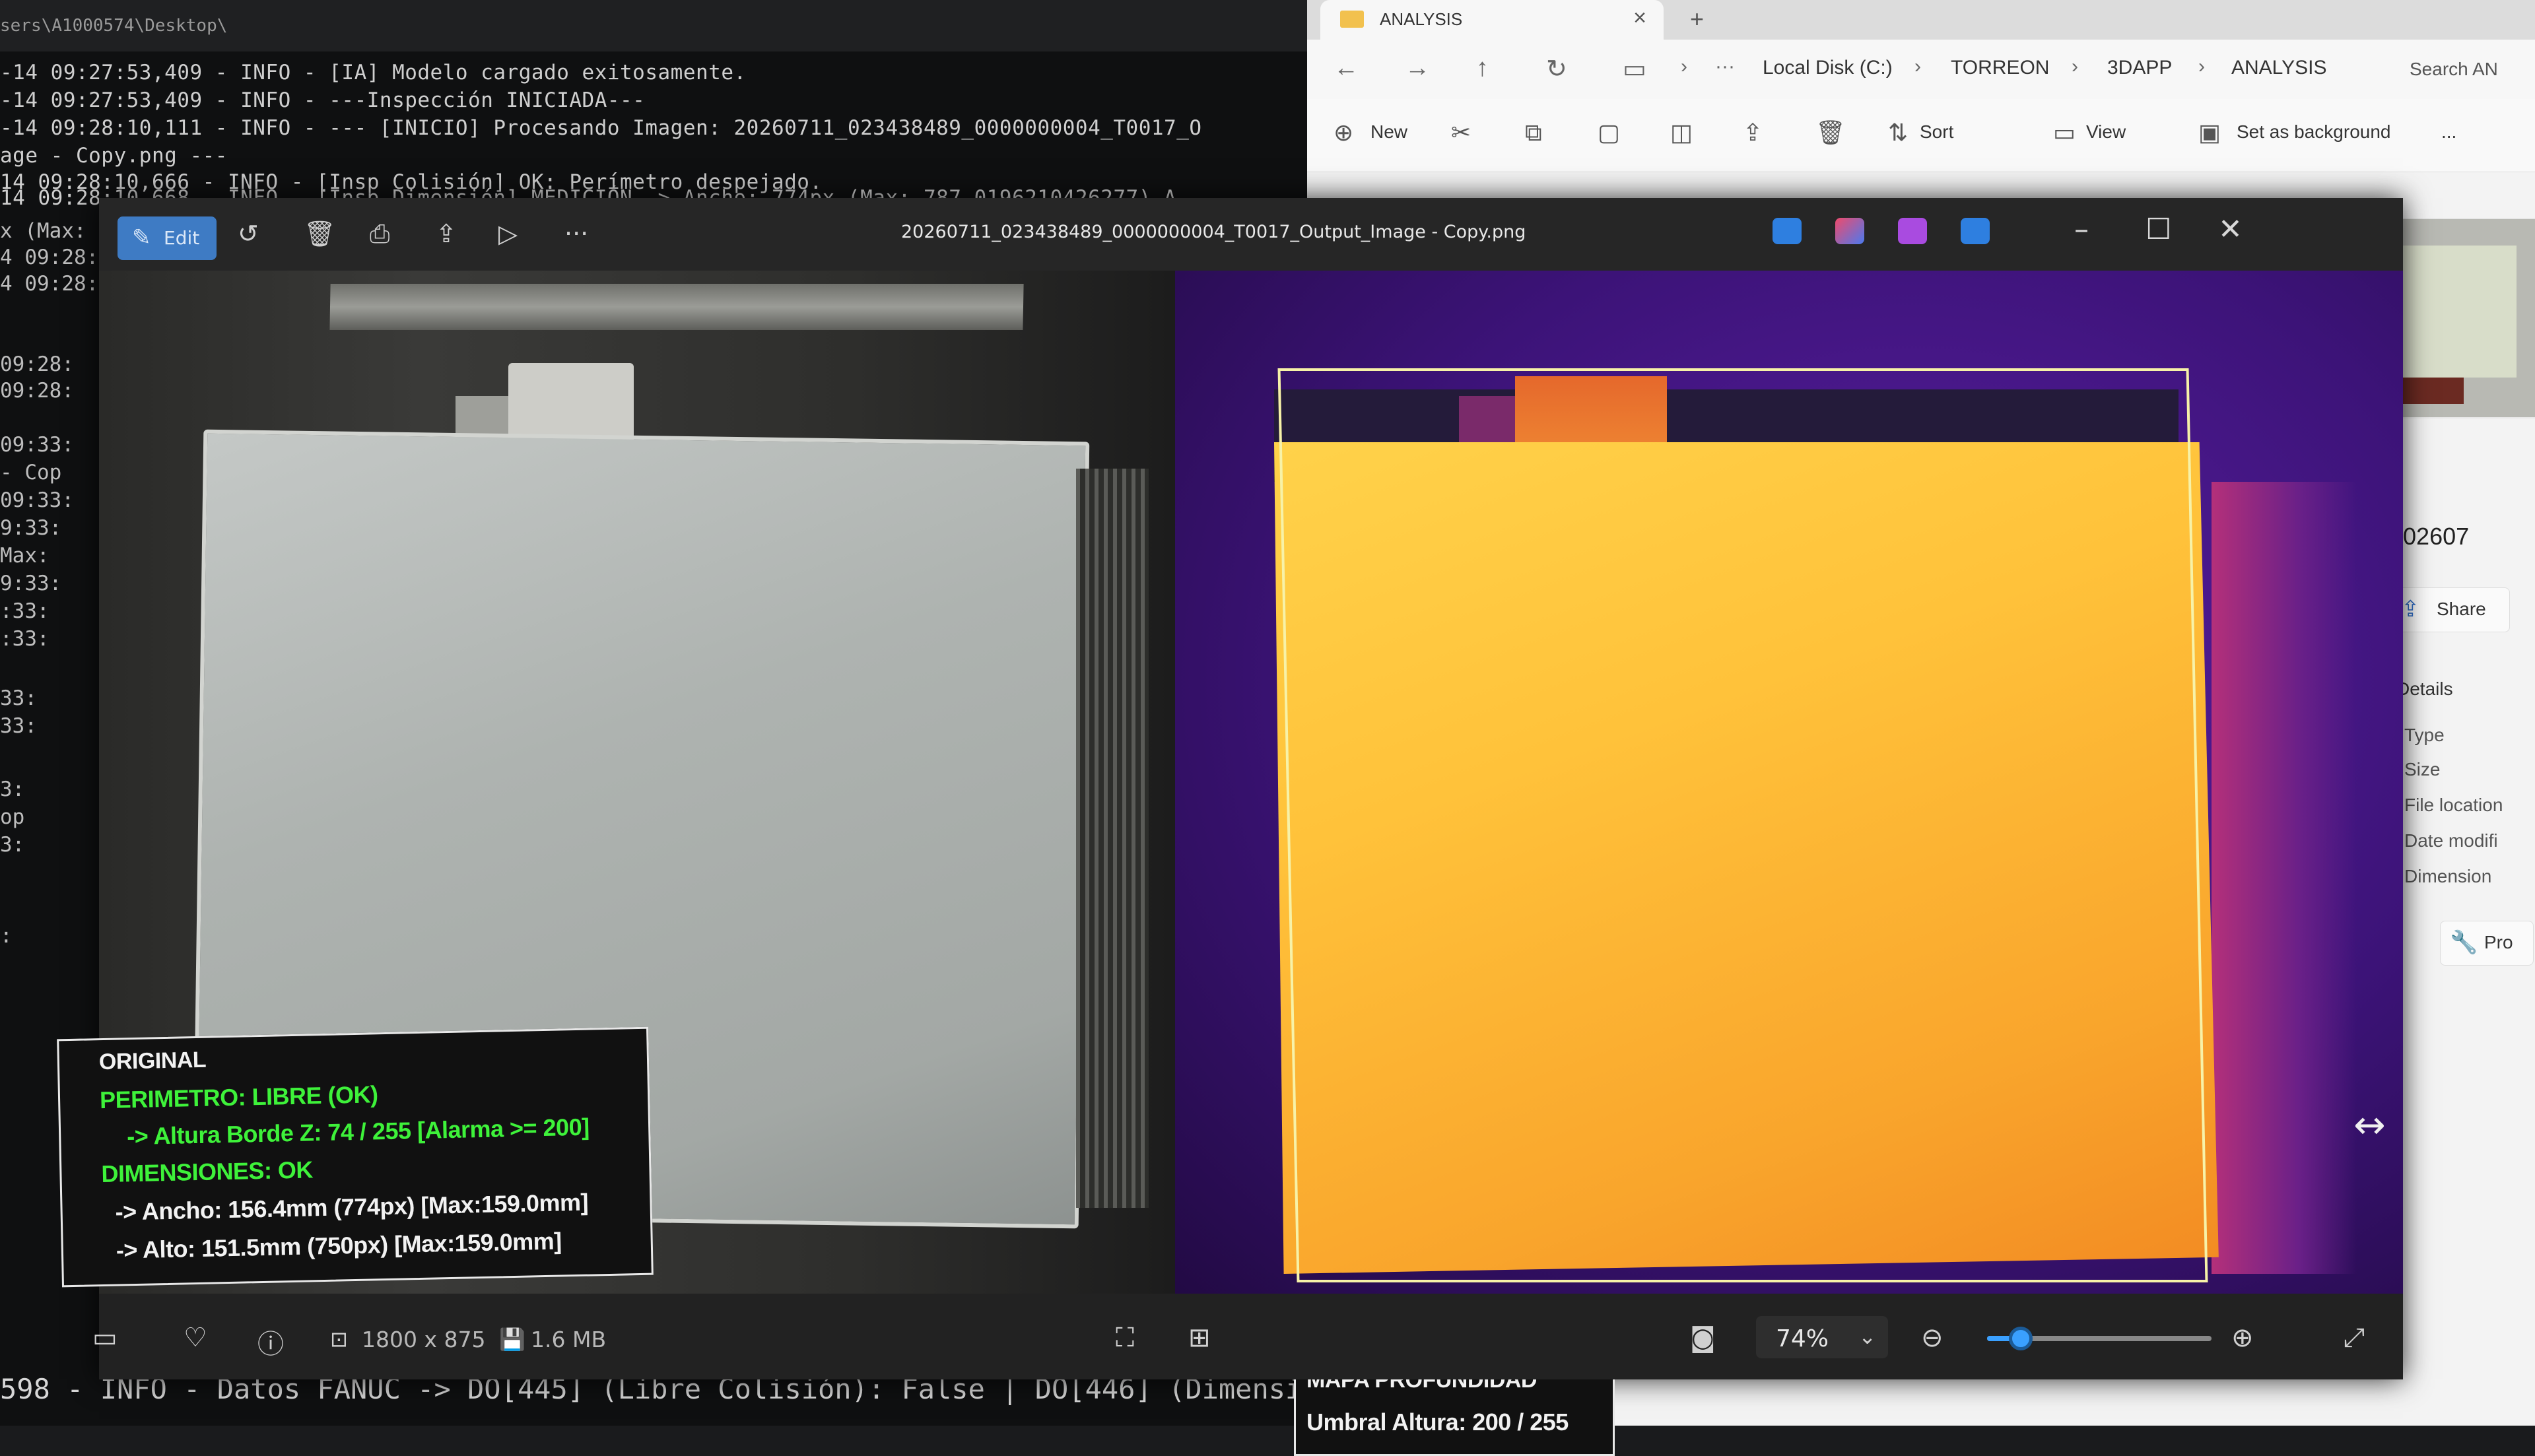  Describe the element at coordinates (1556, 69) in the screenshot. I see `refresh-icon: ↻` at that location.